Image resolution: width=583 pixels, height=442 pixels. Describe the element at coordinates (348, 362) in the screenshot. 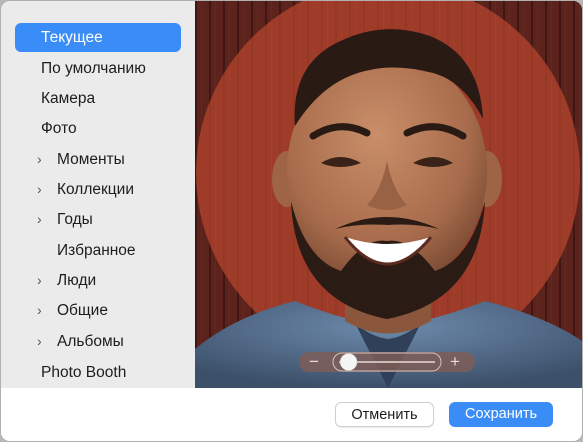

I see `zoom-slider-knob` at that location.